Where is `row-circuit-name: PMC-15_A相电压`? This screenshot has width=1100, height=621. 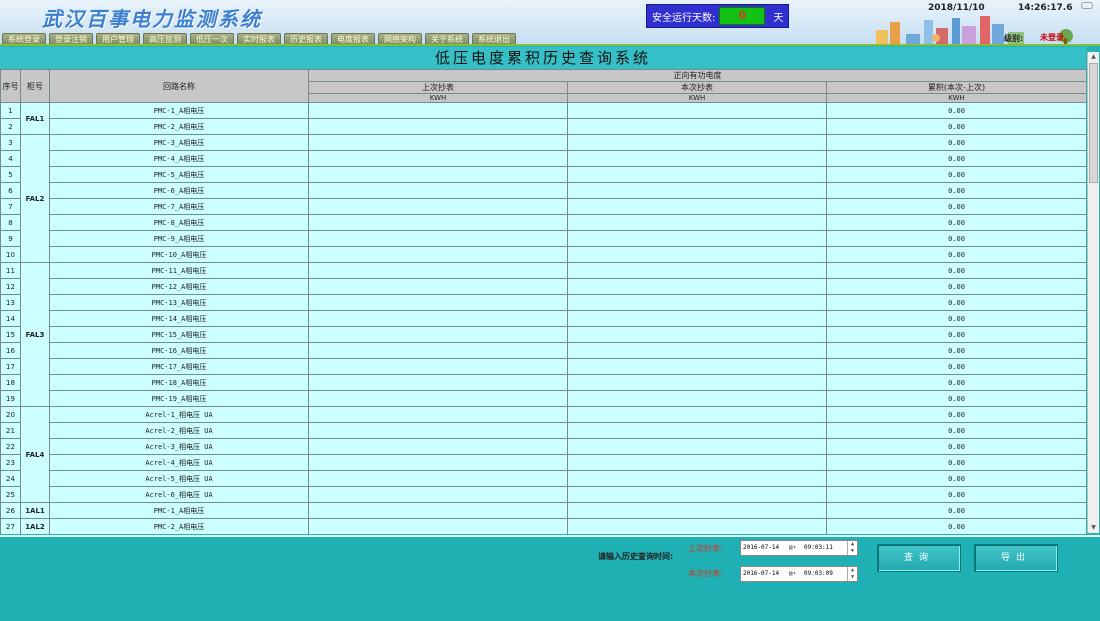
row-circuit-name: PMC-15_A相电压 is located at coordinates (179, 334).